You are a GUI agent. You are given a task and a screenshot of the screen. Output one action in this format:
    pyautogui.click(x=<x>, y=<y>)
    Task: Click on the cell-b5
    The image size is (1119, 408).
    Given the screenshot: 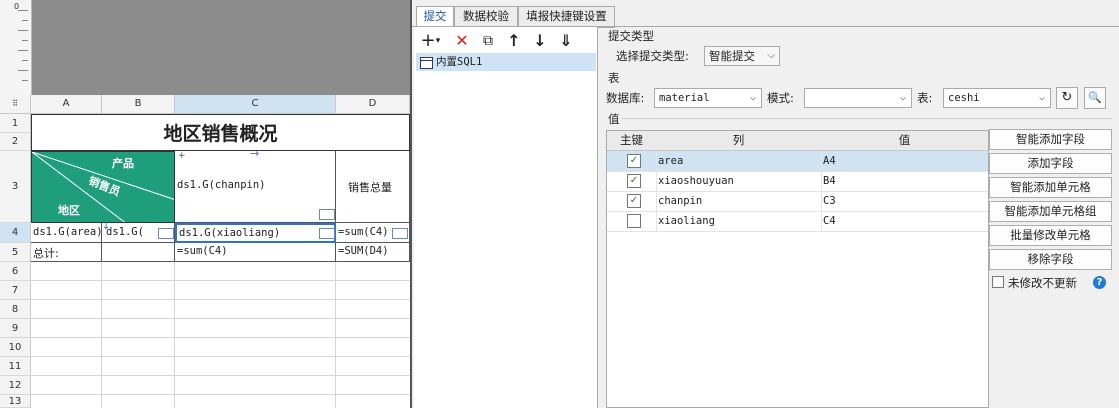 What is the action you would take?
    pyautogui.click(x=138, y=252)
    